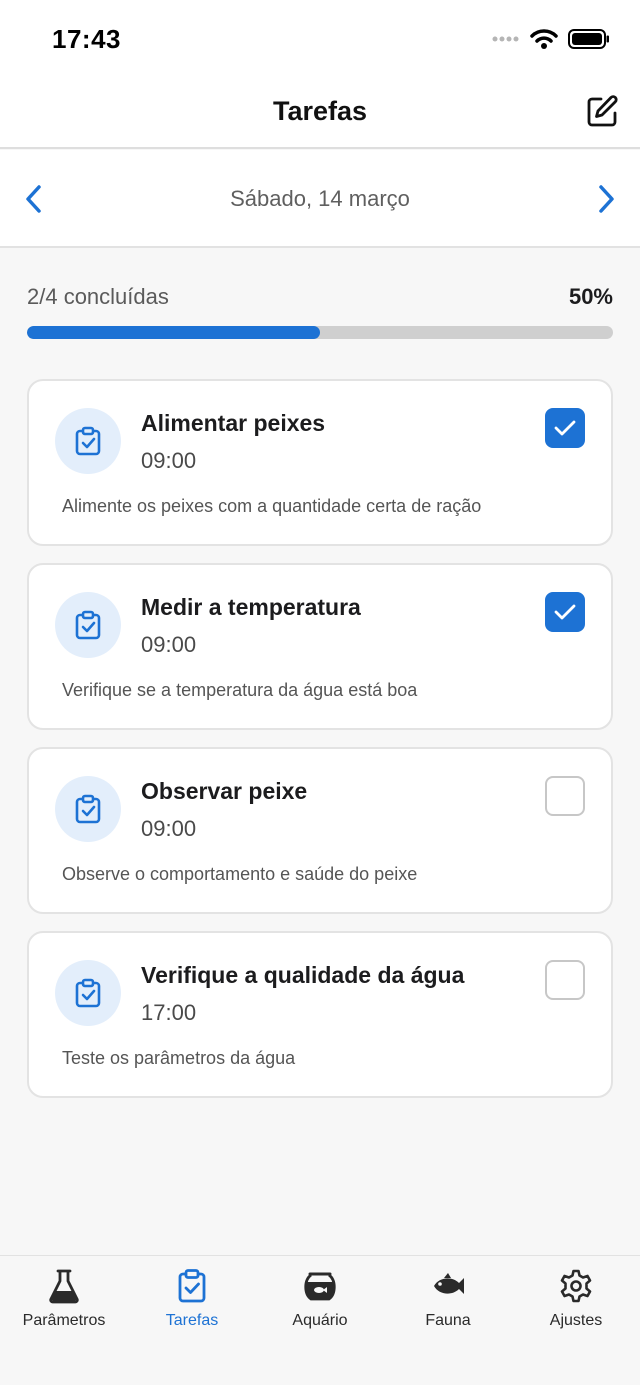 Image resolution: width=640 pixels, height=1385 pixels. I want to click on tab-label: Aquário, so click(320, 1320).